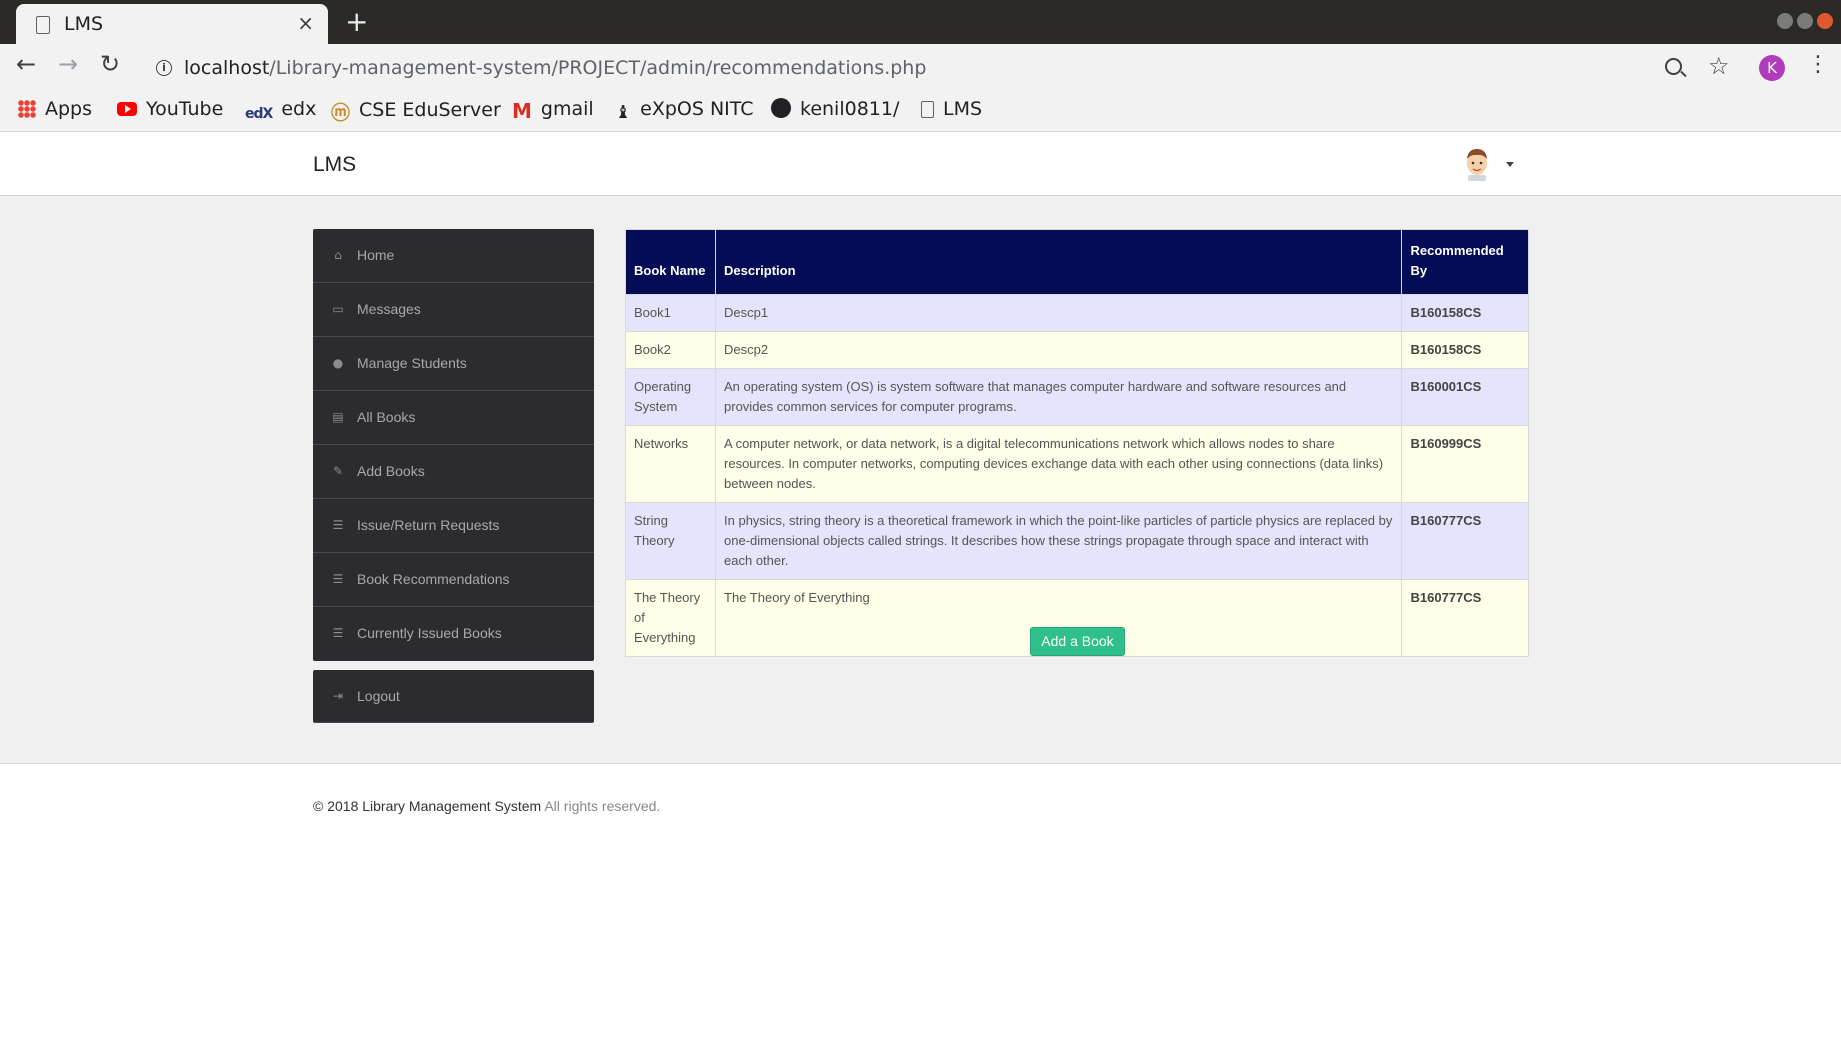 The width and height of the screenshot is (1841, 1046). Describe the element at coordinates (26, 64) in the screenshot. I see `back-arrow-icon: ←` at that location.